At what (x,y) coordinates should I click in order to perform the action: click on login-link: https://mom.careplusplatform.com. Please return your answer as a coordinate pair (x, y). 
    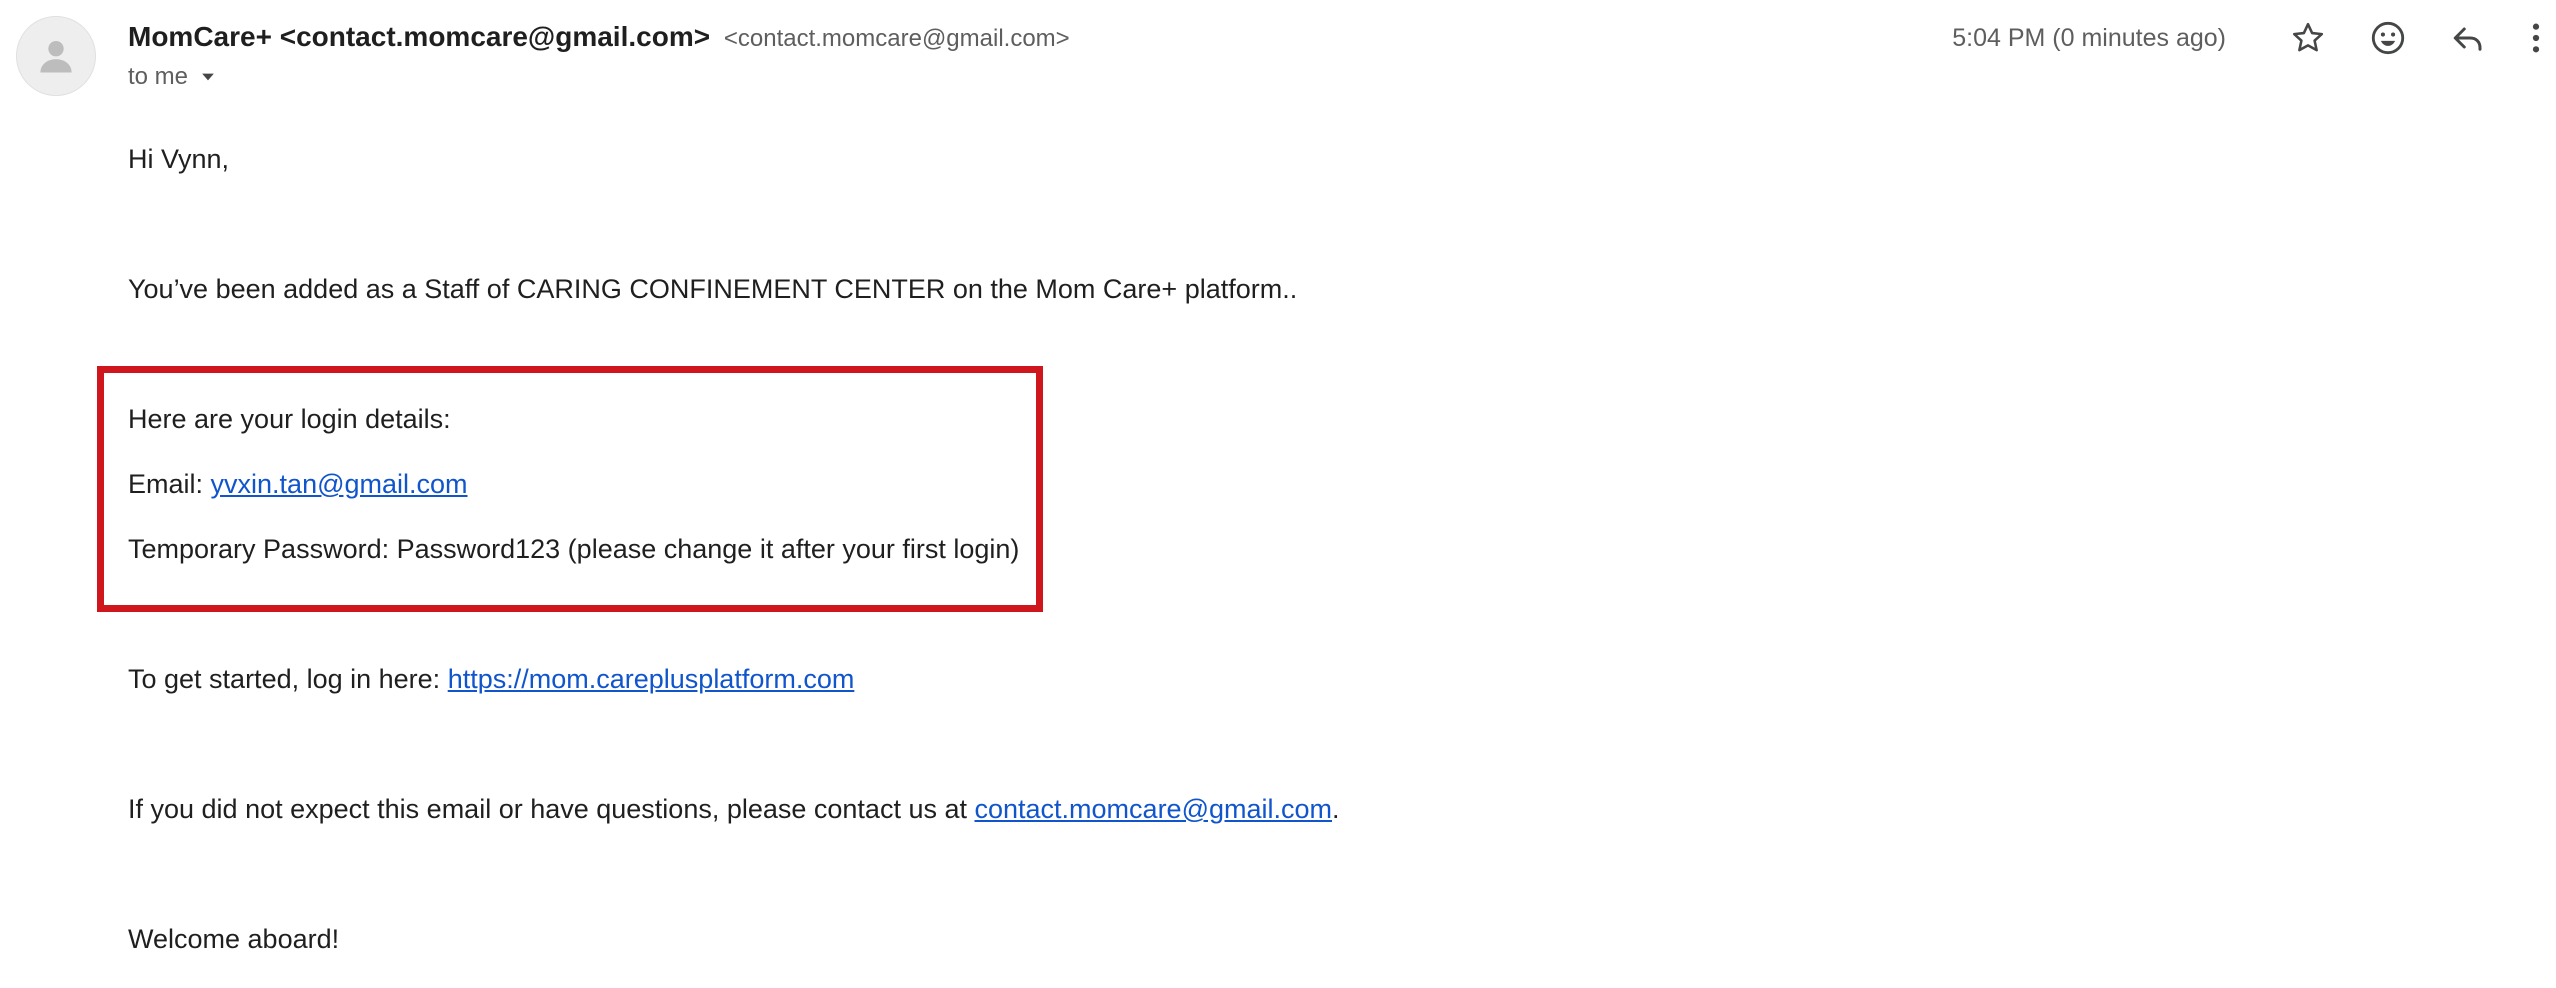
    Looking at the image, I should click on (651, 679).